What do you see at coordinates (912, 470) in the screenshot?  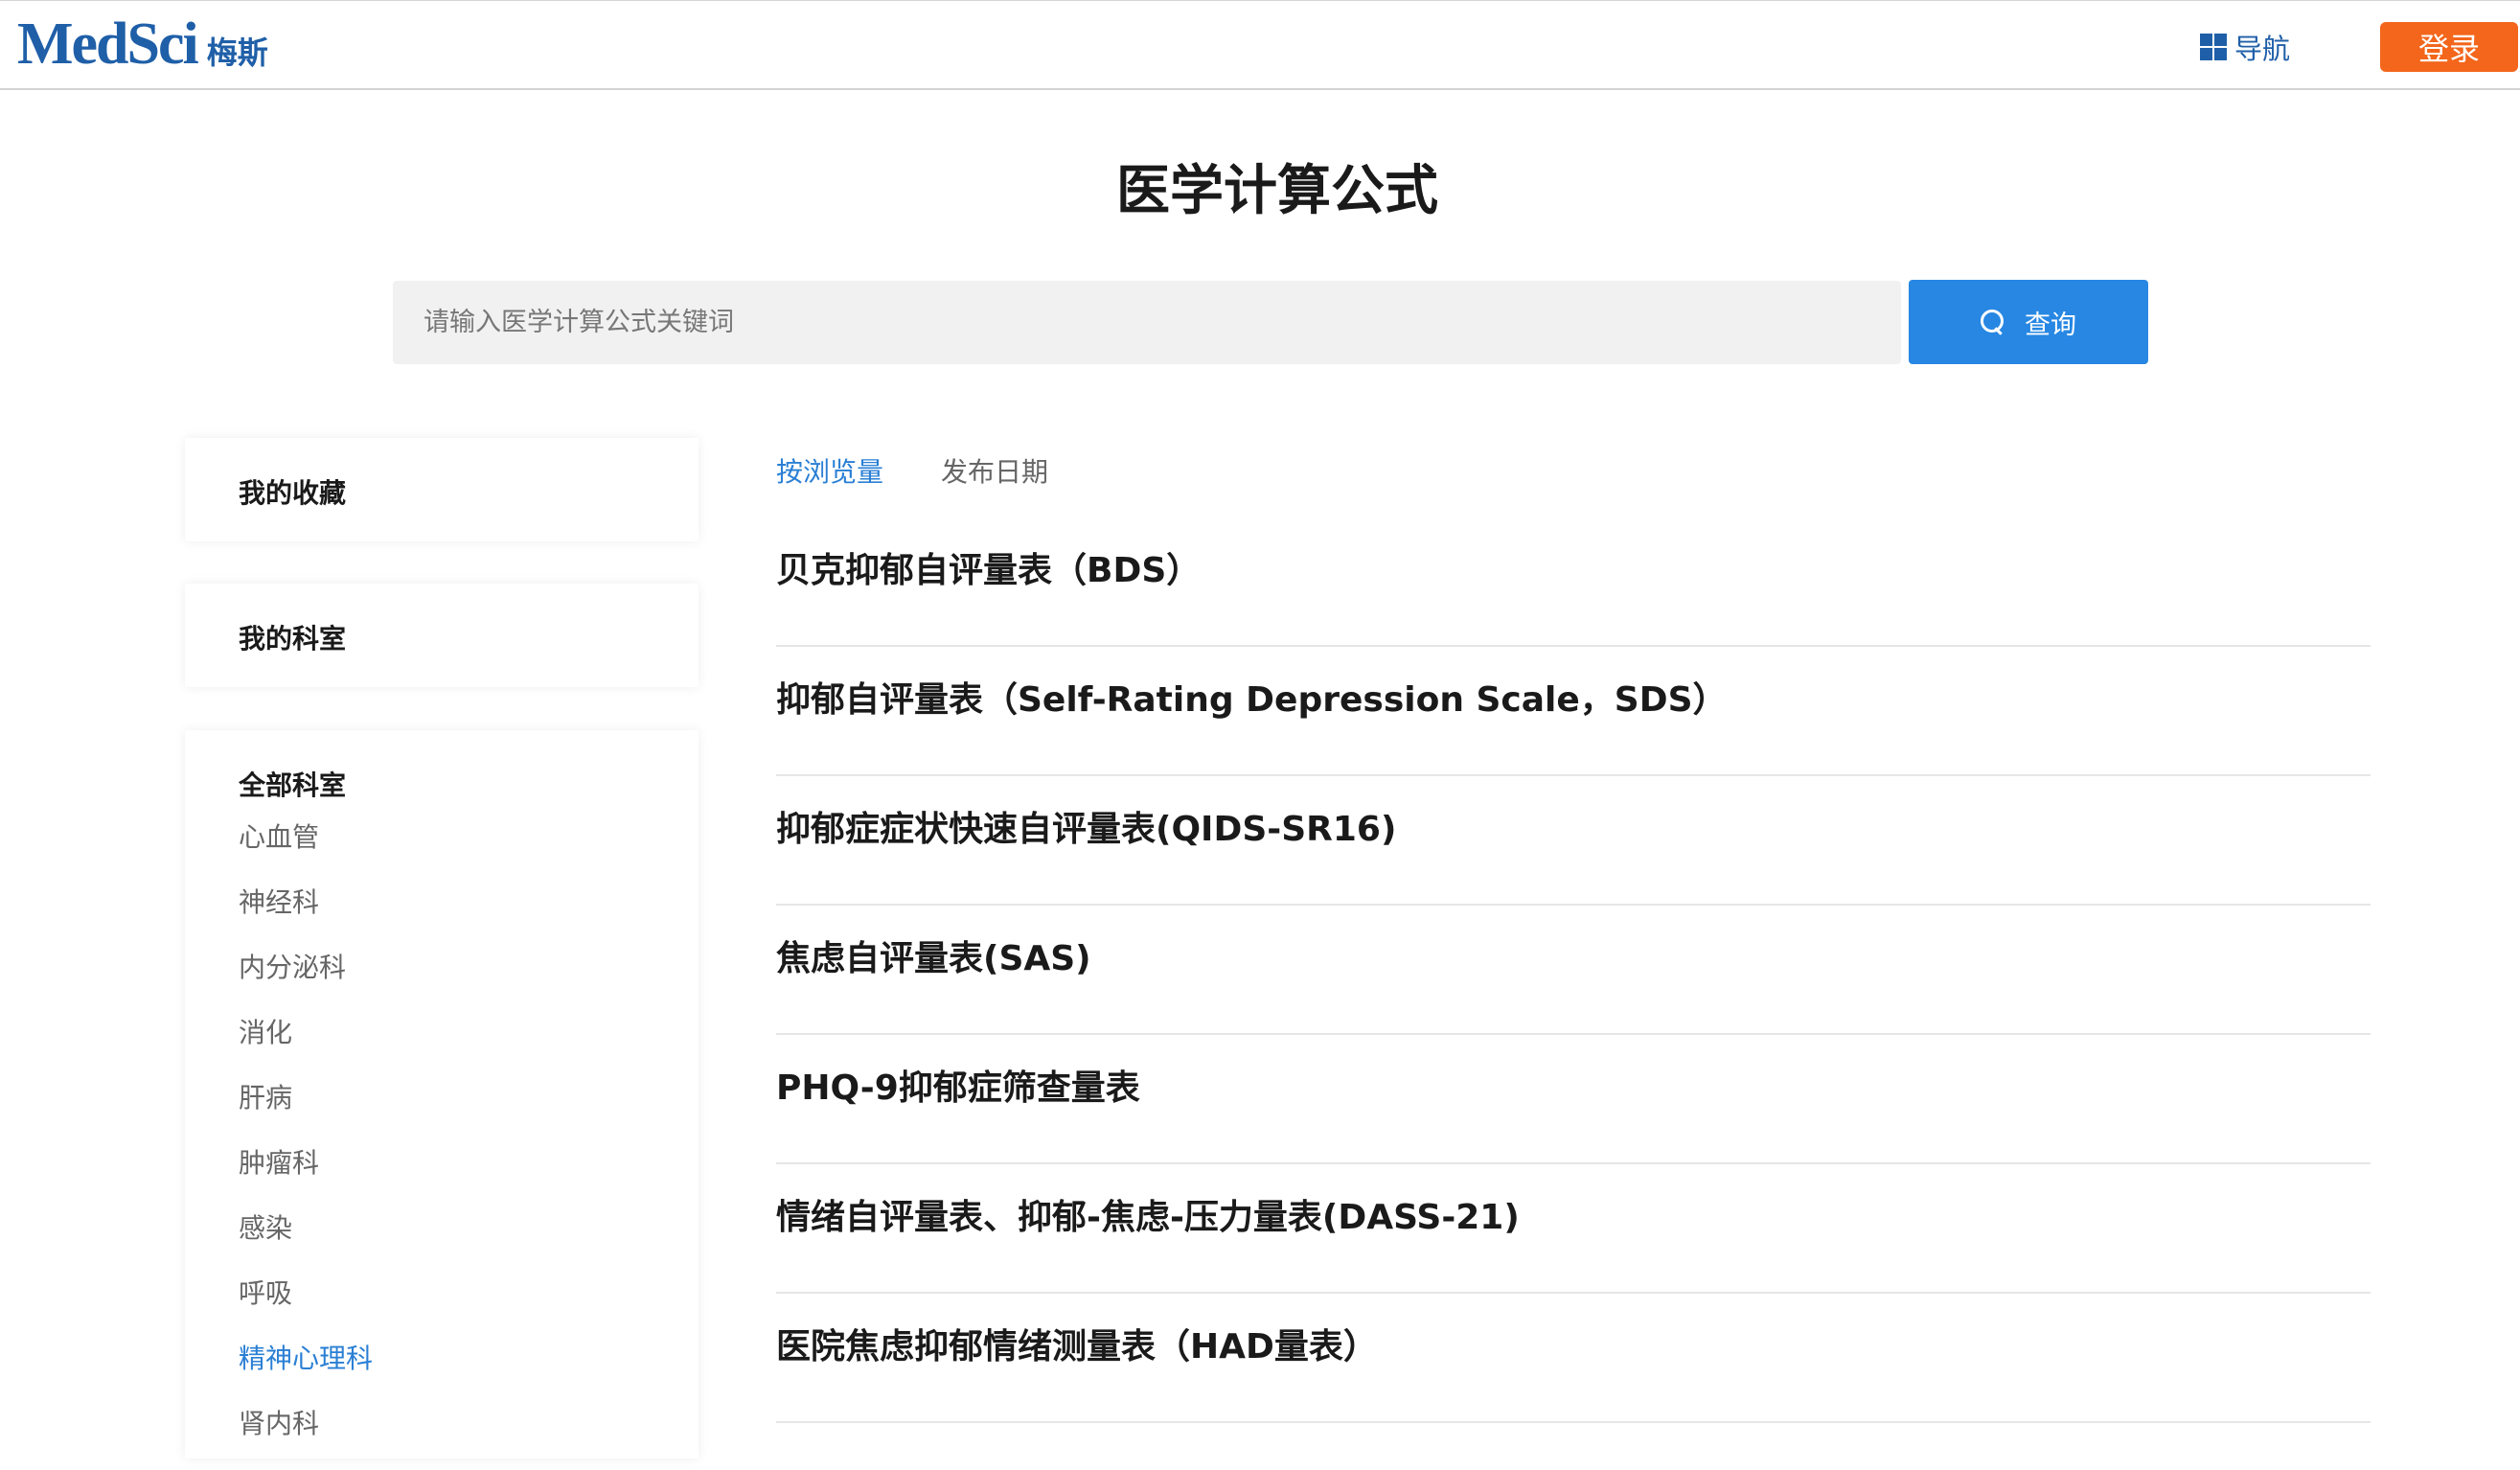 I see `sort-tabs: 按浏览量 发布日期` at bounding box center [912, 470].